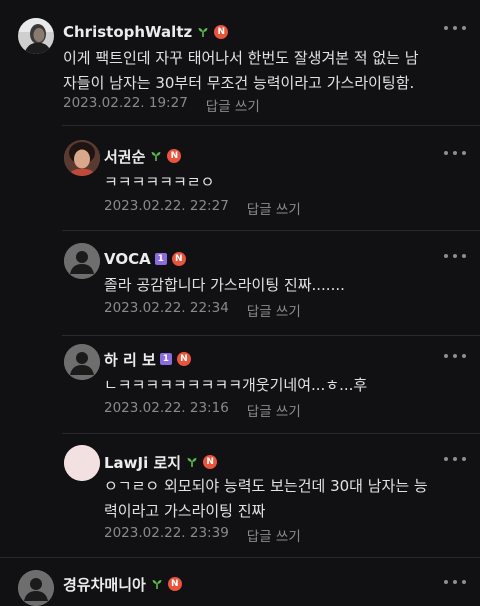  I want to click on comment-text-line: 이게 팩트인데 자꾸 태어나서 한번도 잘생겨본 적 없는 남, so click(241, 58).